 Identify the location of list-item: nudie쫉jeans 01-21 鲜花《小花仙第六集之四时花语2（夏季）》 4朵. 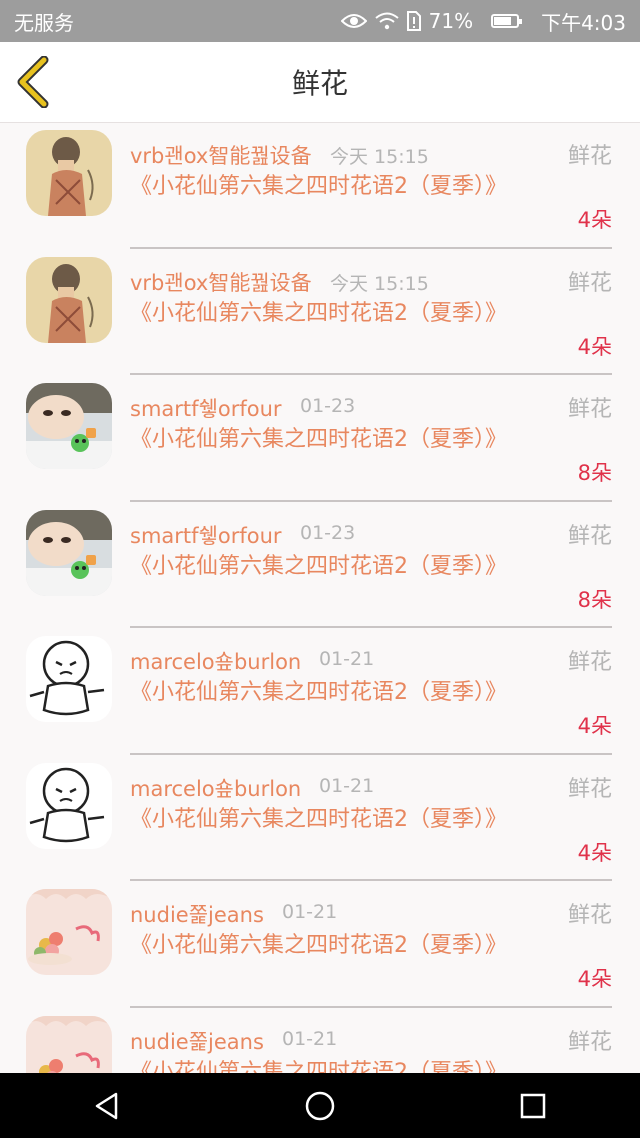
(320, 944).